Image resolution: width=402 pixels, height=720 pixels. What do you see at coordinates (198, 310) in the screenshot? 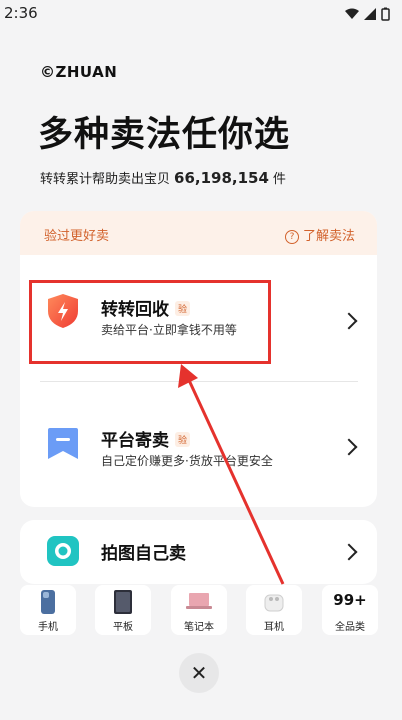
I see `option-recycle: 转转回收验 卖给平台·立即拿钱不用等` at bounding box center [198, 310].